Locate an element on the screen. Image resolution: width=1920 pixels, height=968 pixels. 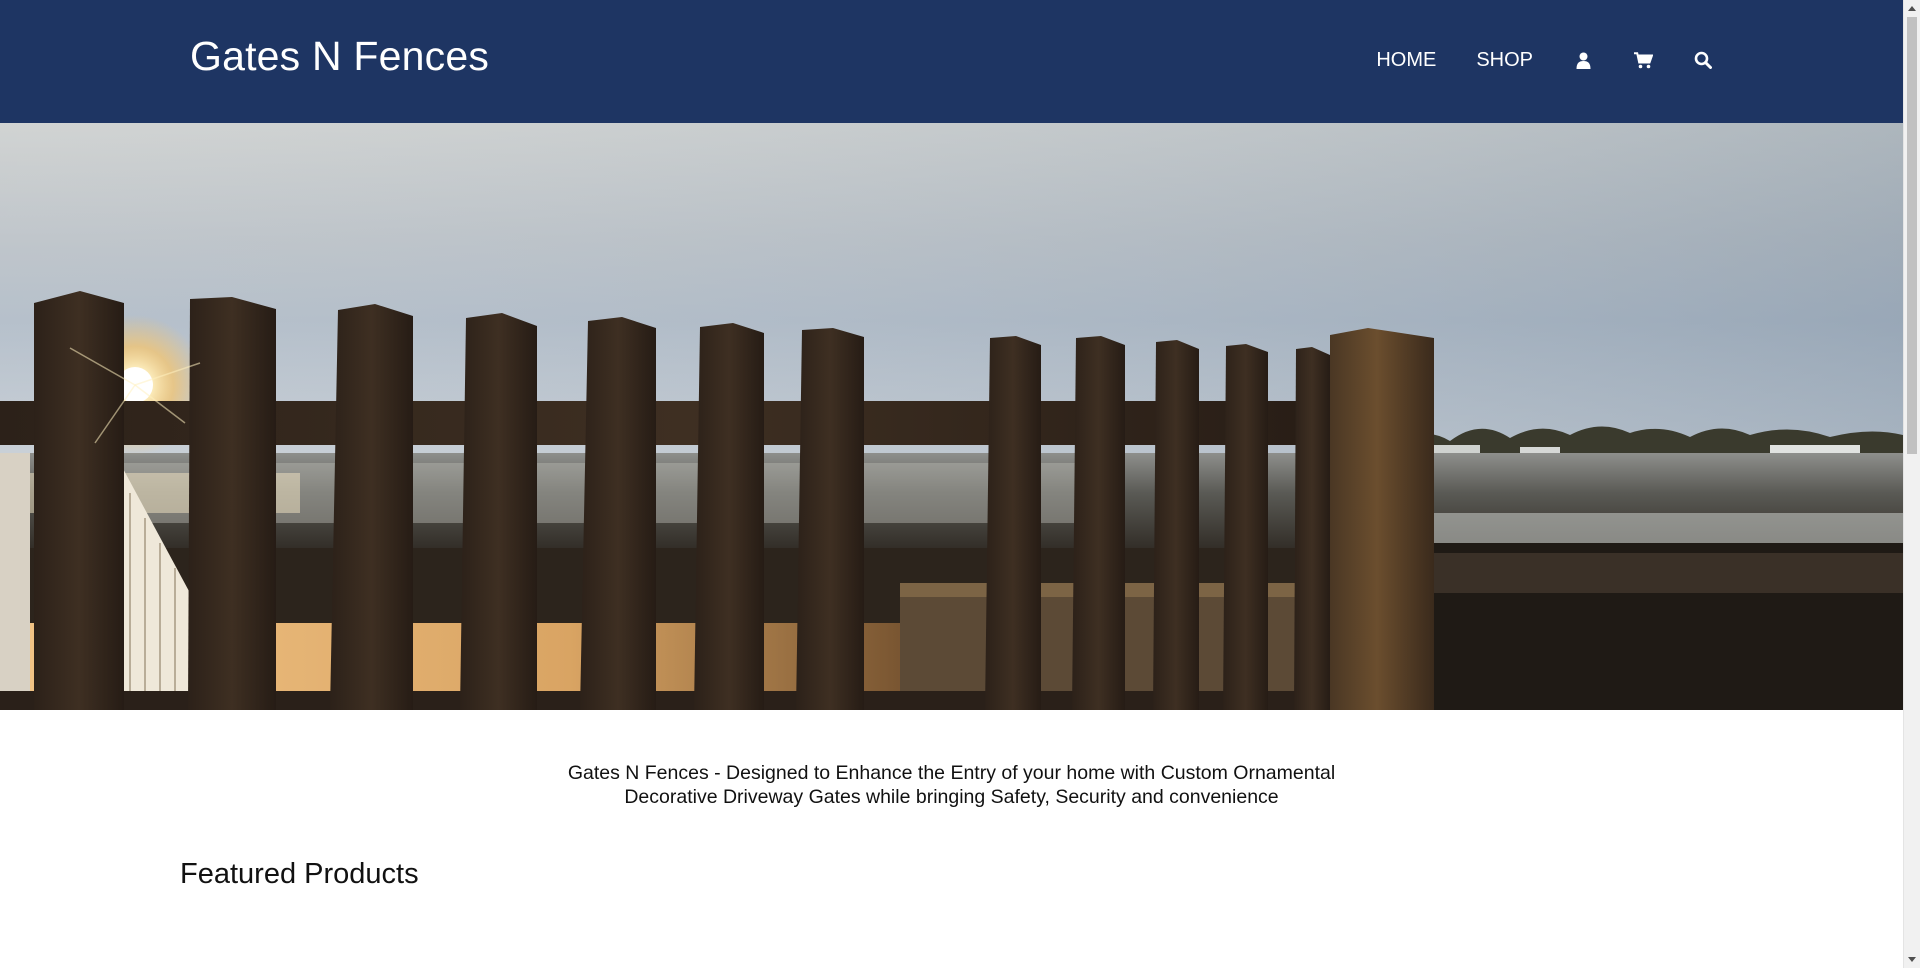
scroll-up-arrow-icon is located at coordinates (1912, 8).